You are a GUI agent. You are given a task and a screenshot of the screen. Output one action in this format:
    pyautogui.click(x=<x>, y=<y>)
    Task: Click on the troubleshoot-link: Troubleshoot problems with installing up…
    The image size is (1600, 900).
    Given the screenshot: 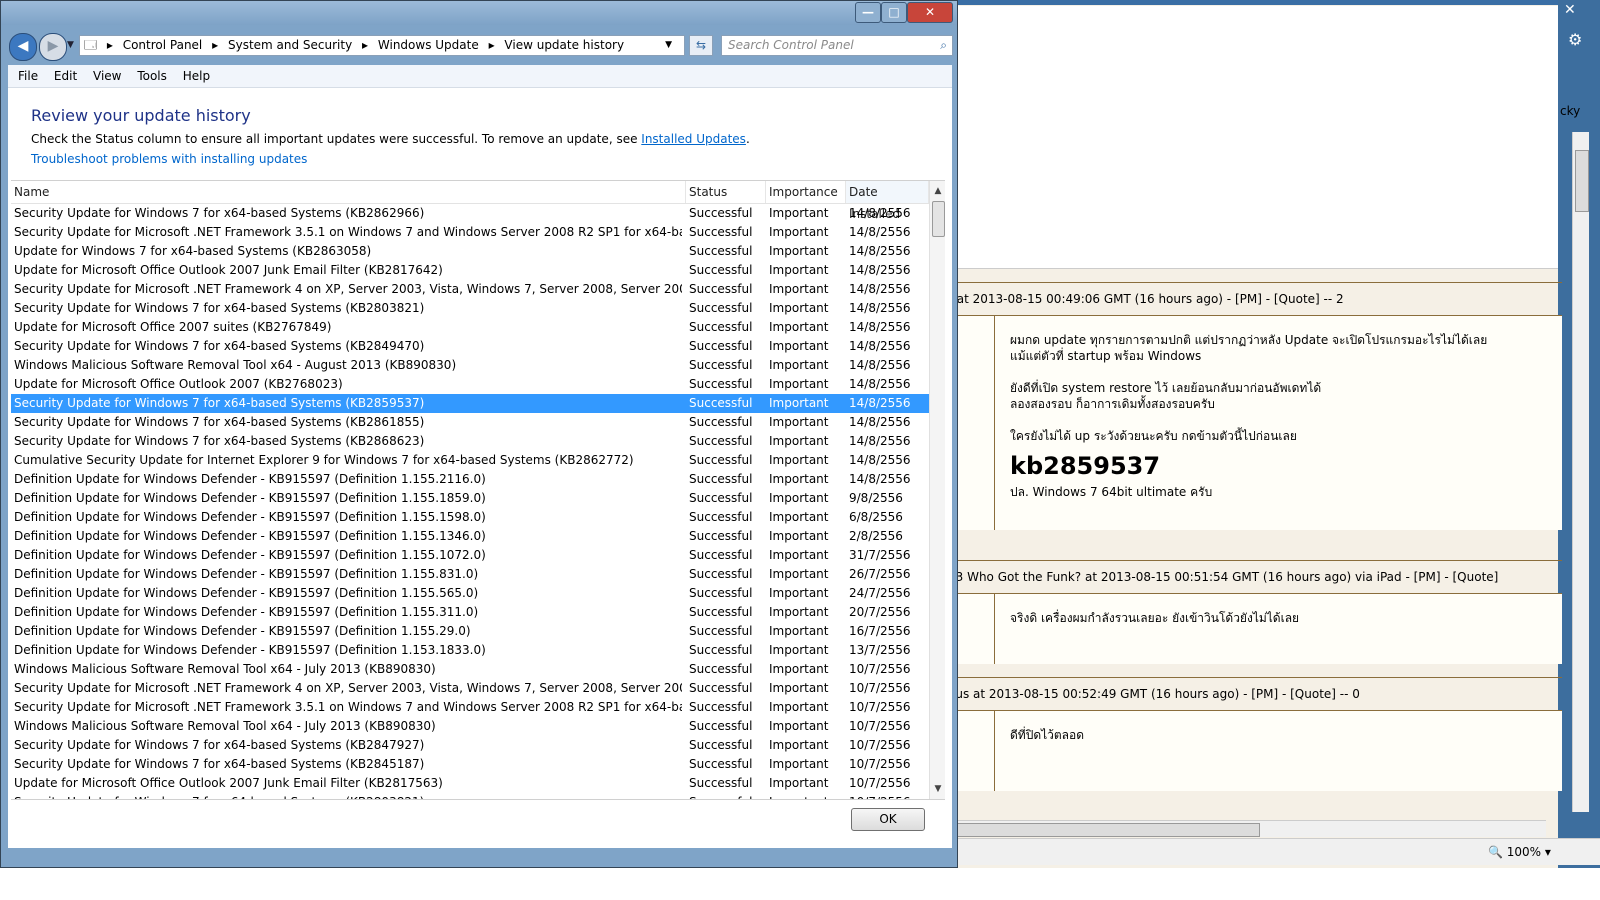 What is the action you would take?
    pyautogui.click(x=169, y=159)
    